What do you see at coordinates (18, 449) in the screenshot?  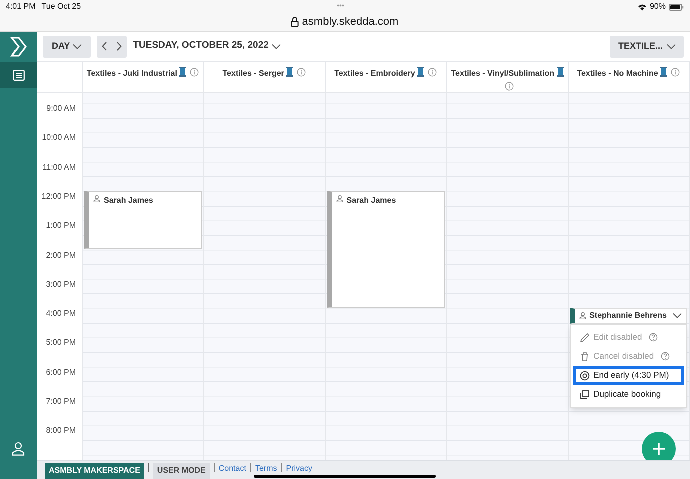 I see `user-icon` at bounding box center [18, 449].